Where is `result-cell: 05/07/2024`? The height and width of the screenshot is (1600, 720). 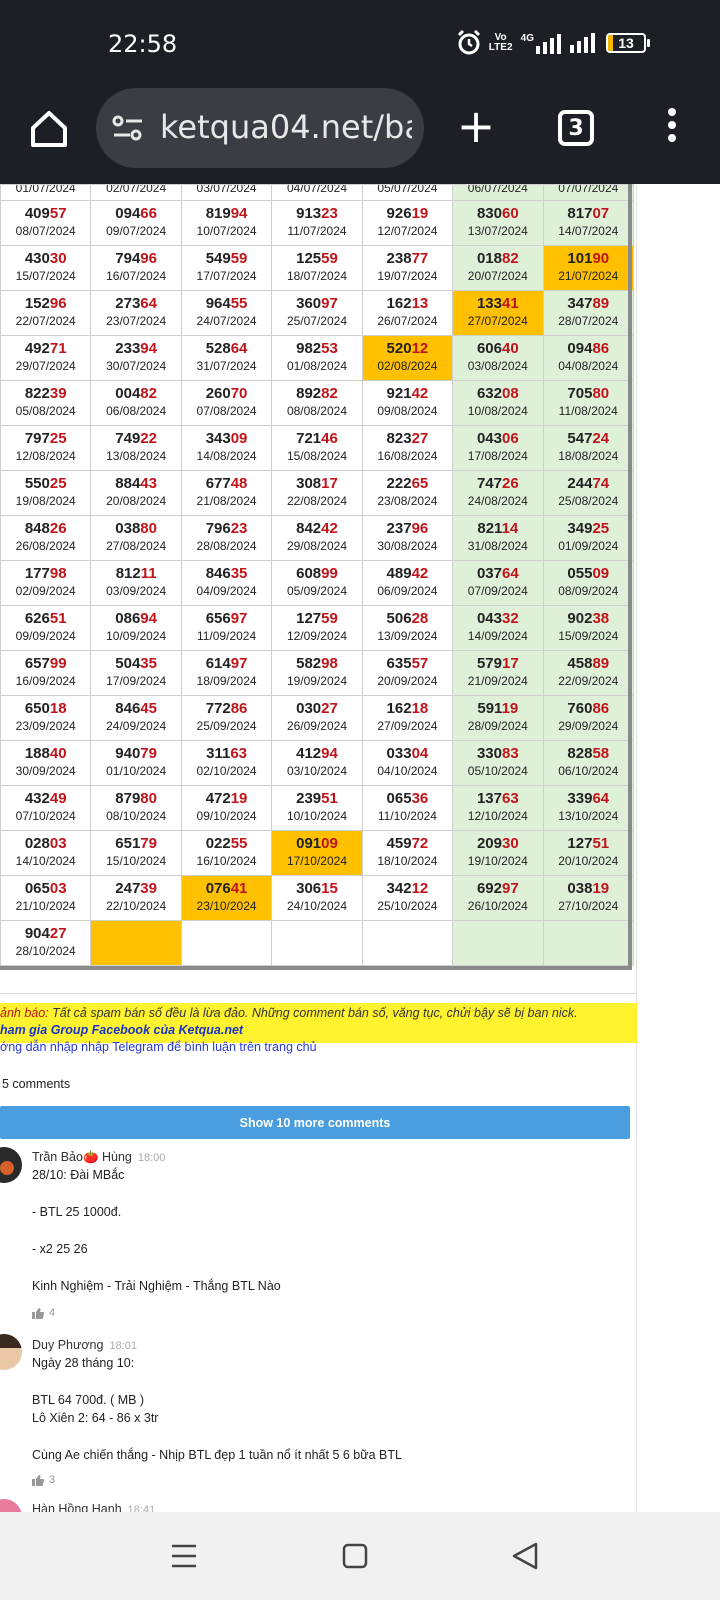 result-cell: 05/07/2024 is located at coordinates (407, 192).